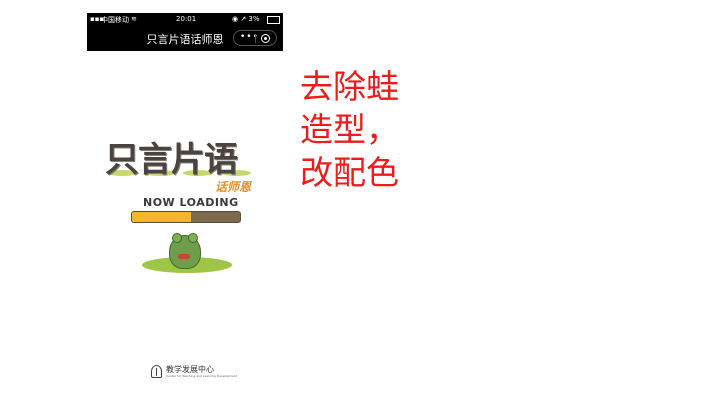 This screenshot has height=405, width=720. I want to click on loading-progress-bar, so click(186, 217).